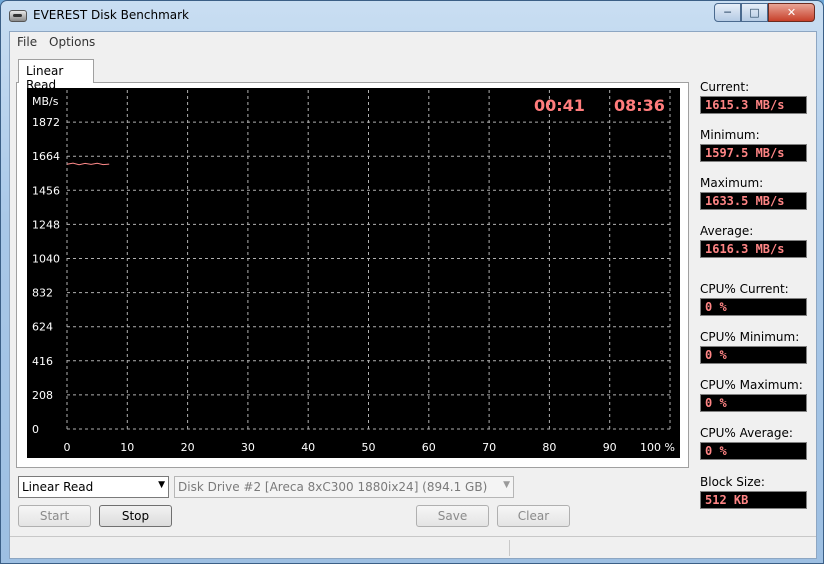  I want to click on x-tick-label: 0, so click(67, 447).